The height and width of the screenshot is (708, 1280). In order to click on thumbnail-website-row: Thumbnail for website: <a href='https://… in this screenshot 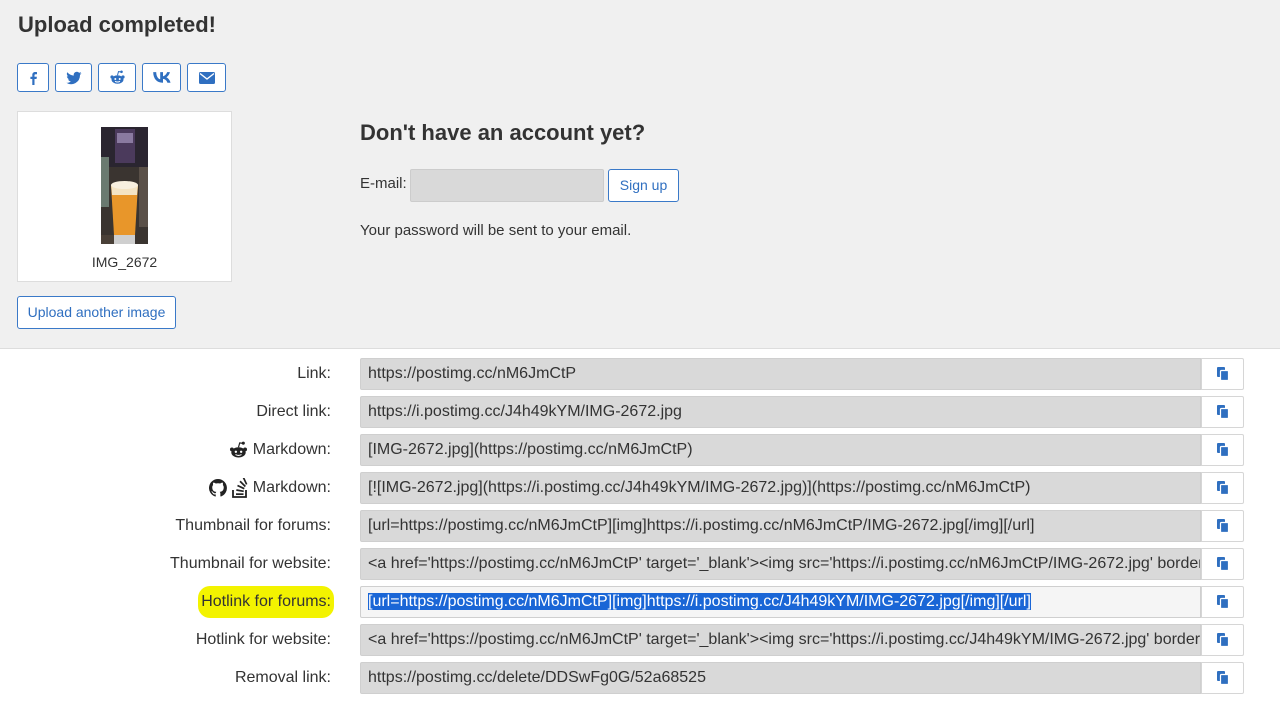, I will do `click(640, 567)`.